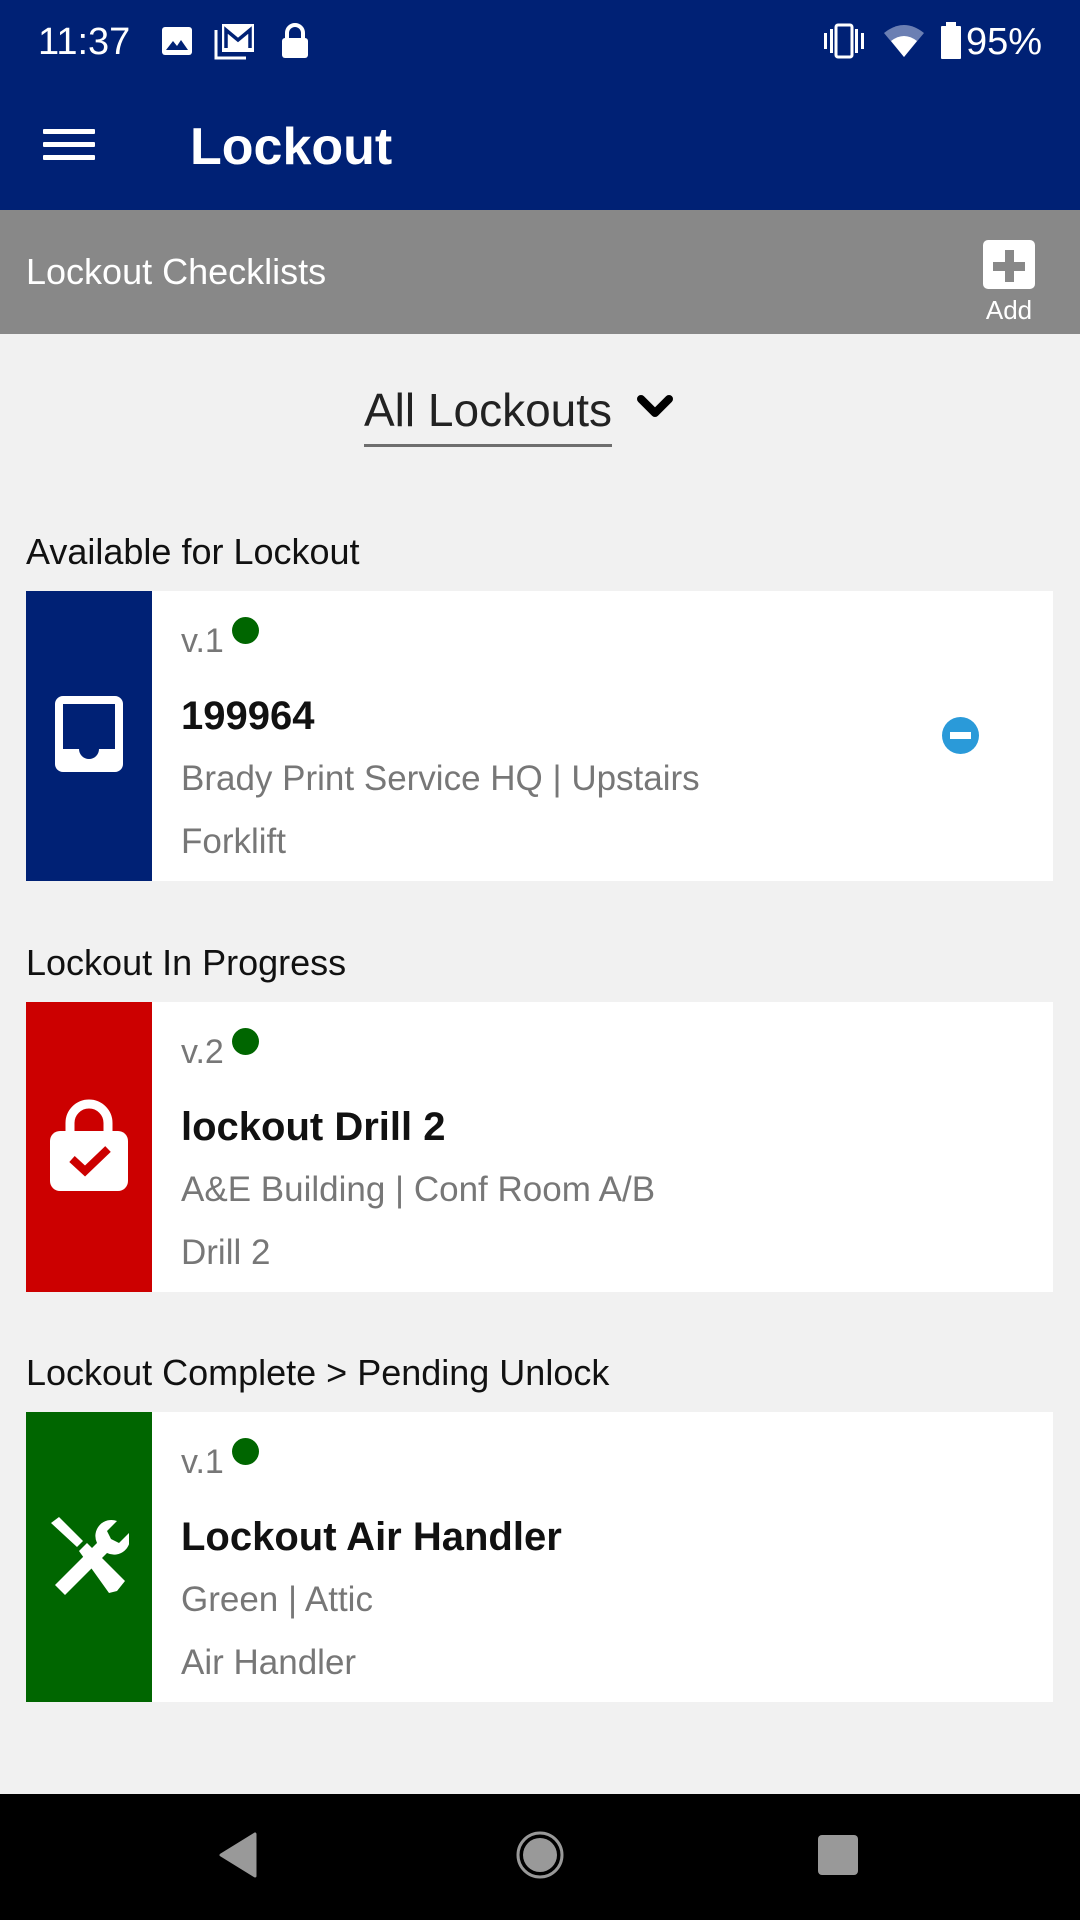 Image resolution: width=1080 pixels, height=1920 pixels. I want to click on plus-box-icon, so click(1009, 264).